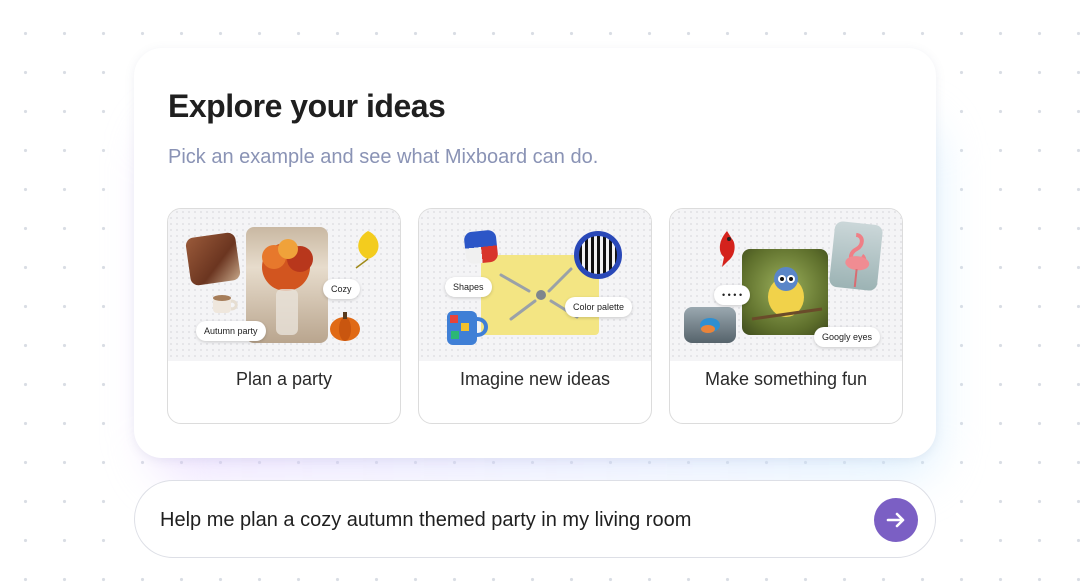 Image resolution: width=1080 pixels, height=582 pixels. I want to click on party-collage: Cozy Autumn party, so click(284, 285).